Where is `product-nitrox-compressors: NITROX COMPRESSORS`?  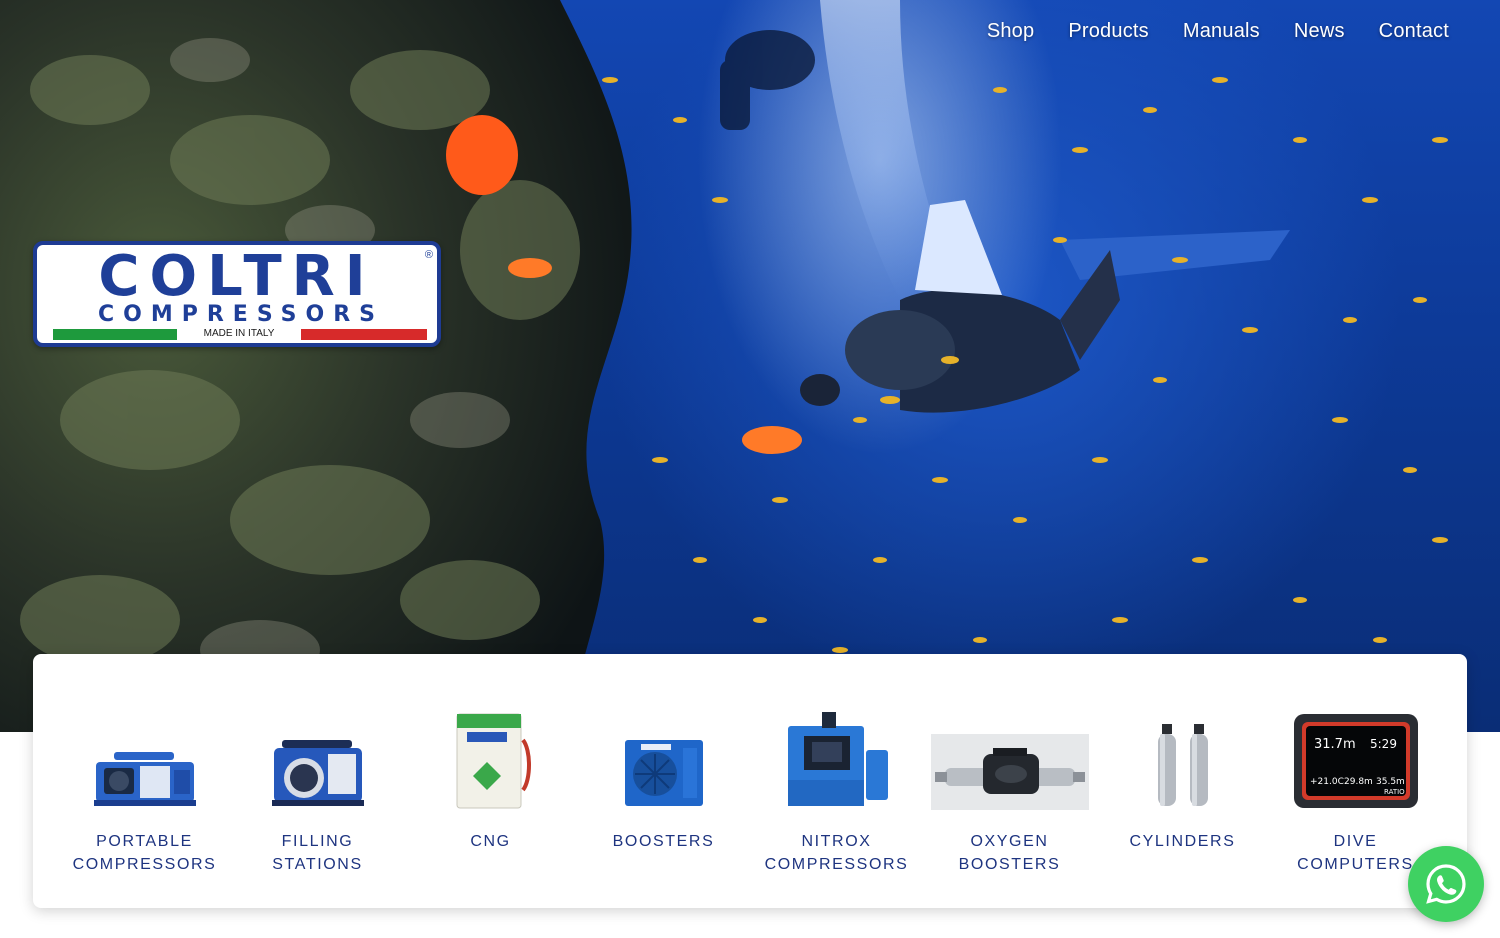 product-nitrox-compressors: NITROX COMPRESSORS is located at coordinates (836, 789).